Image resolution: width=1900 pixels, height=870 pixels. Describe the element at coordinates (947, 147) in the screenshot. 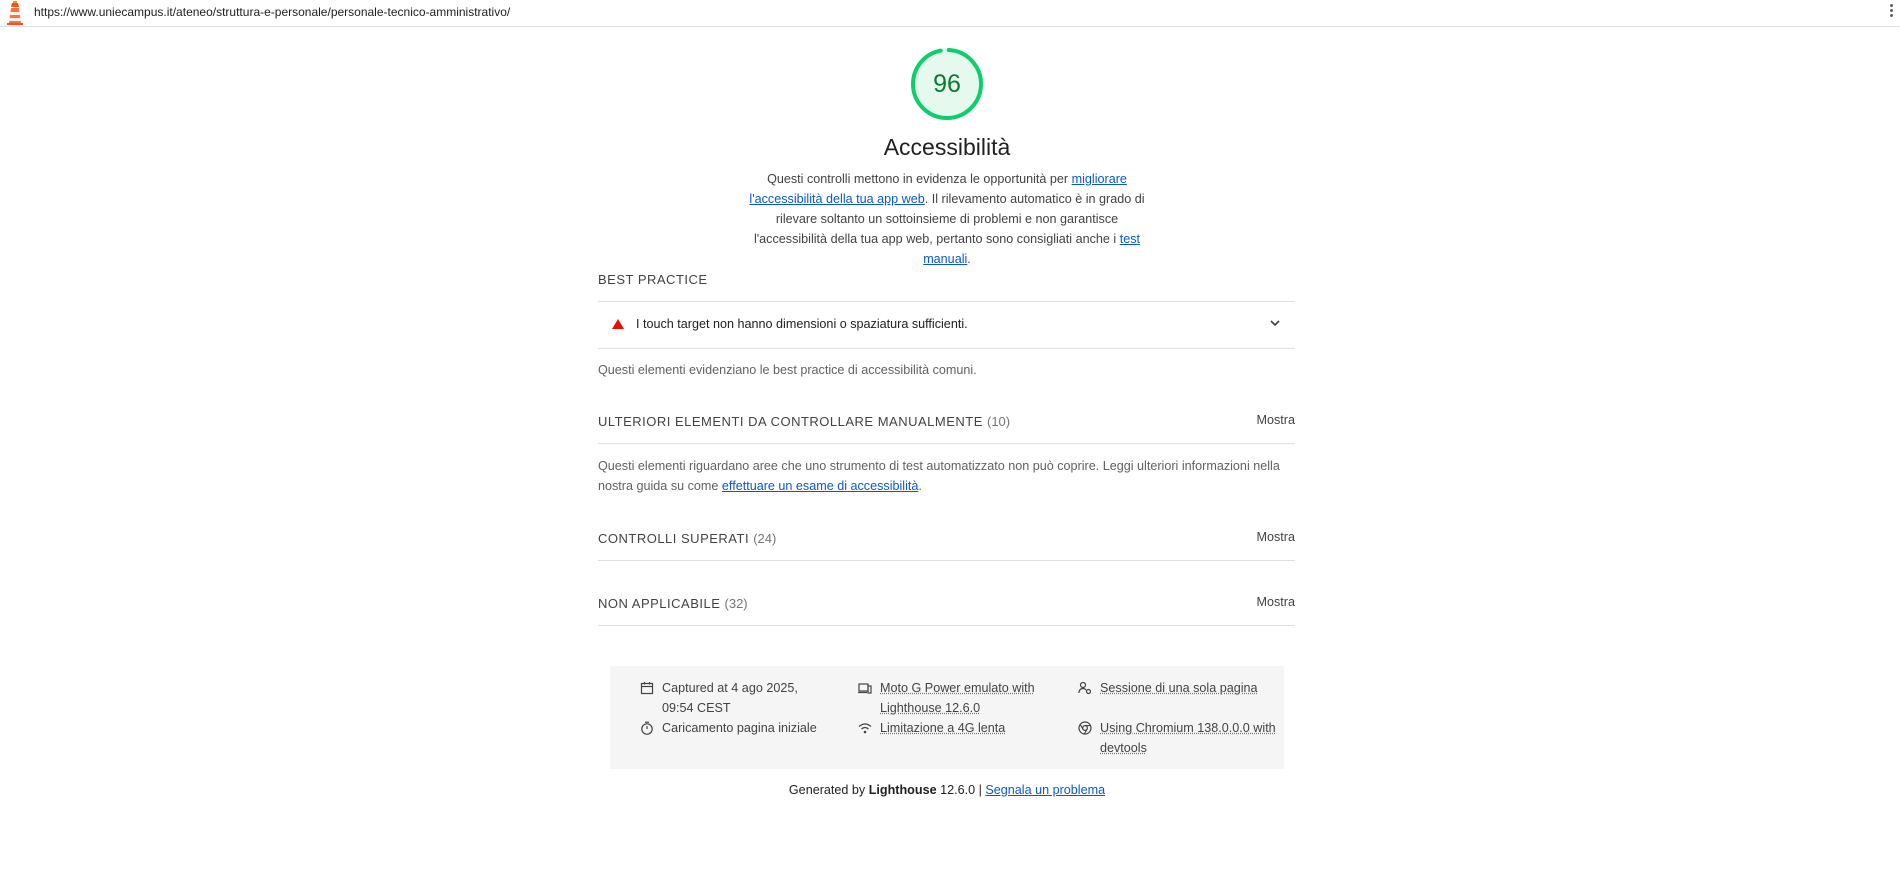

I see `category-title: Accessibilità` at that location.